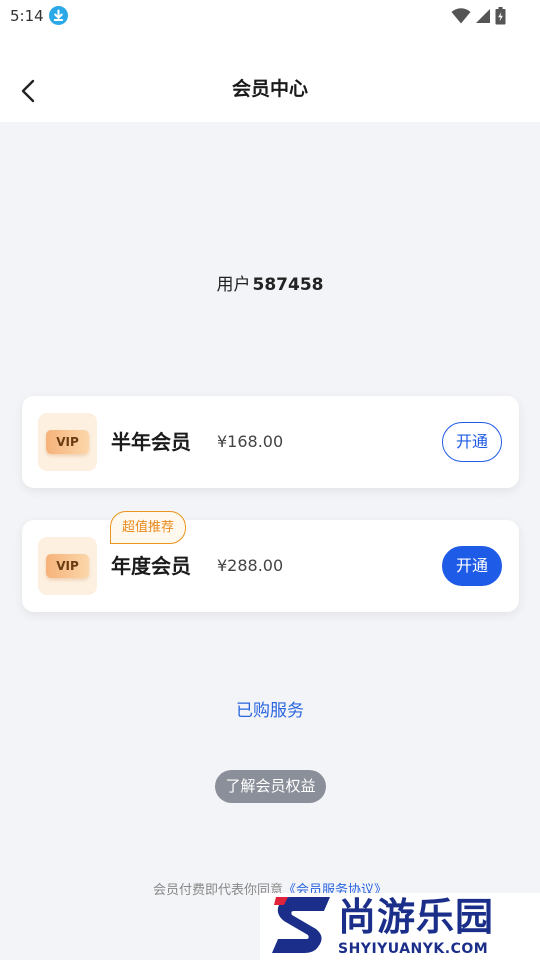 The width and height of the screenshot is (540, 960). I want to click on plan-price: ¥168.00, so click(250, 441).